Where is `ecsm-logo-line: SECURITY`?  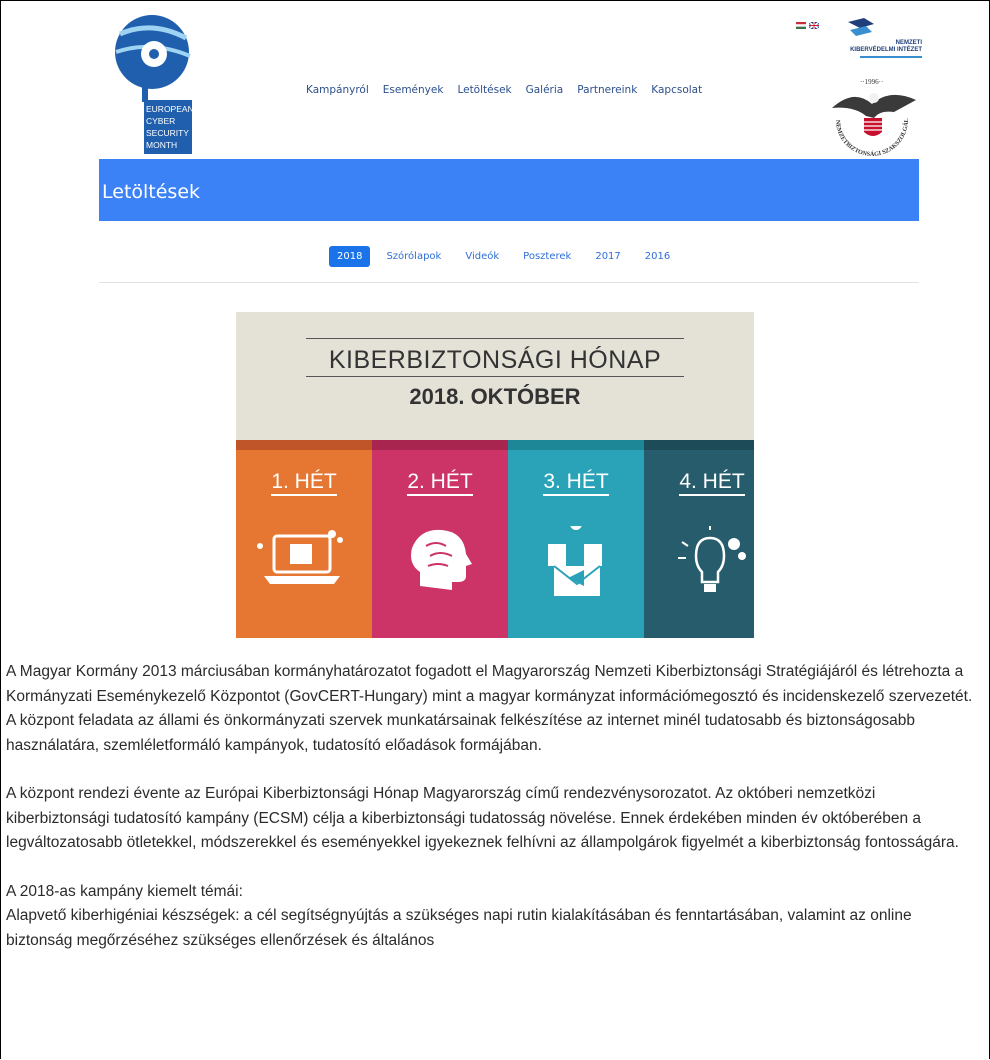 ecsm-logo-line: SECURITY is located at coordinates (167, 133).